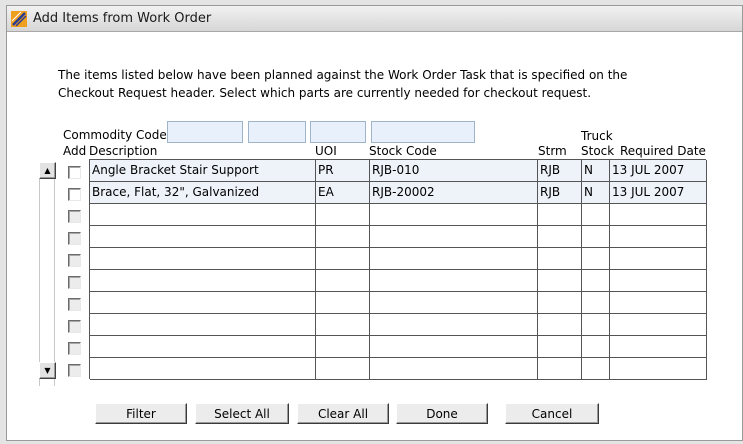 This screenshot has height=444, width=743. What do you see at coordinates (47, 170) in the screenshot?
I see `scroll-up-arrow-icon: ▲` at bounding box center [47, 170].